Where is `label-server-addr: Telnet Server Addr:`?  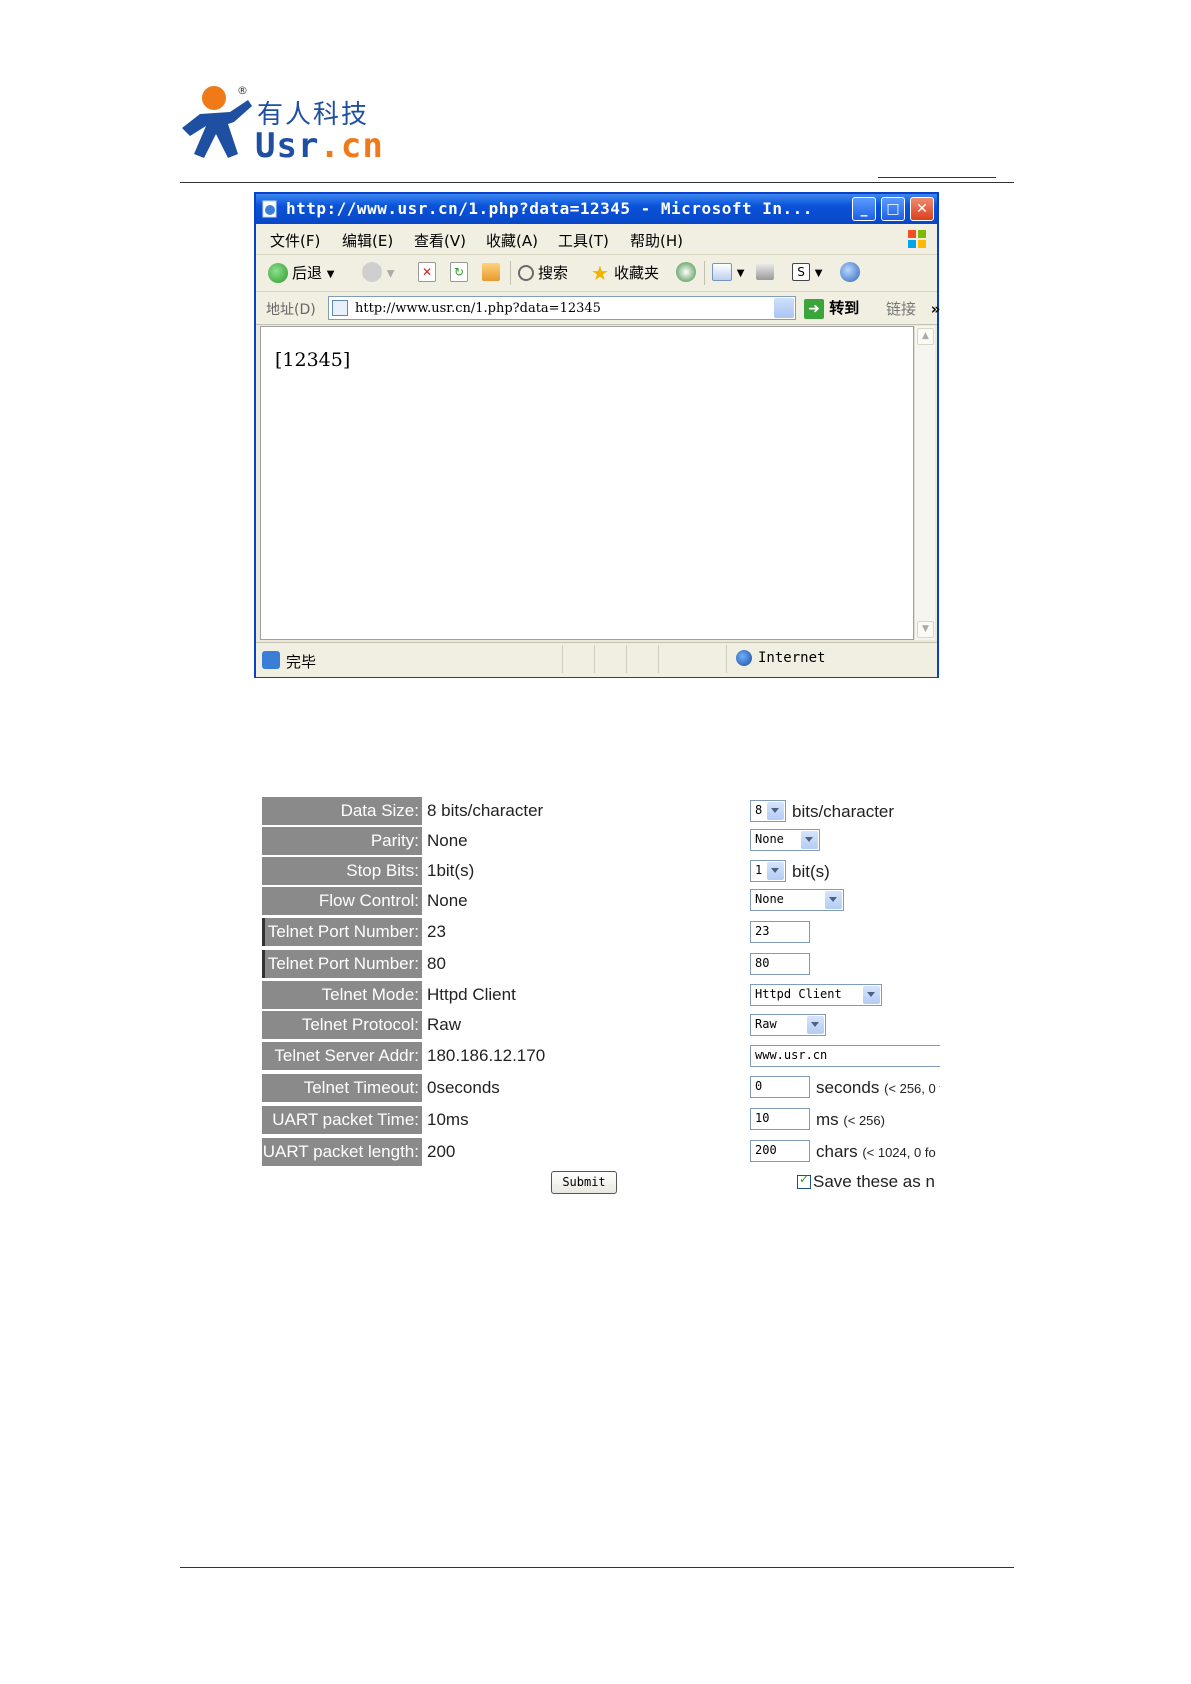
label-server-addr: Telnet Server Addr: is located at coordinates (342, 1056).